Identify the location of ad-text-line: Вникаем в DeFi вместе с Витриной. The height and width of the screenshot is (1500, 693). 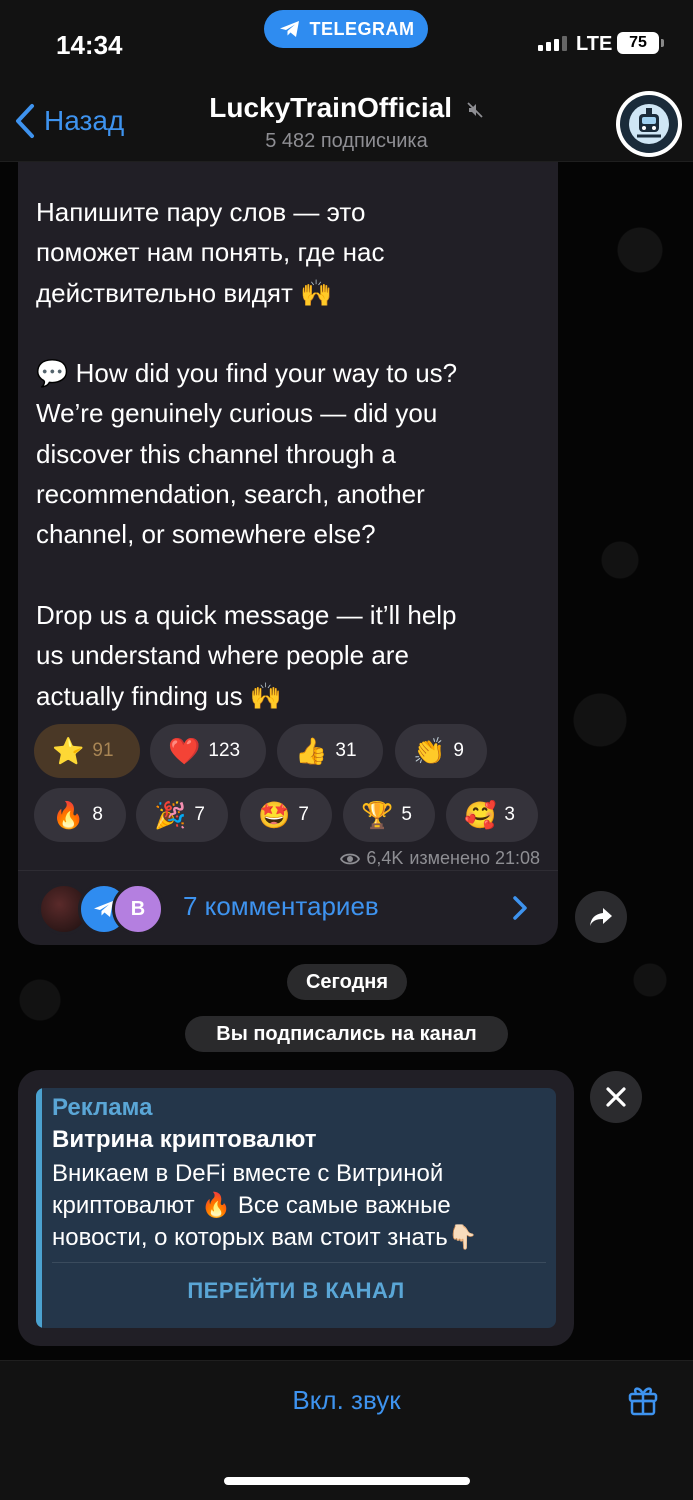
(248, 1173).